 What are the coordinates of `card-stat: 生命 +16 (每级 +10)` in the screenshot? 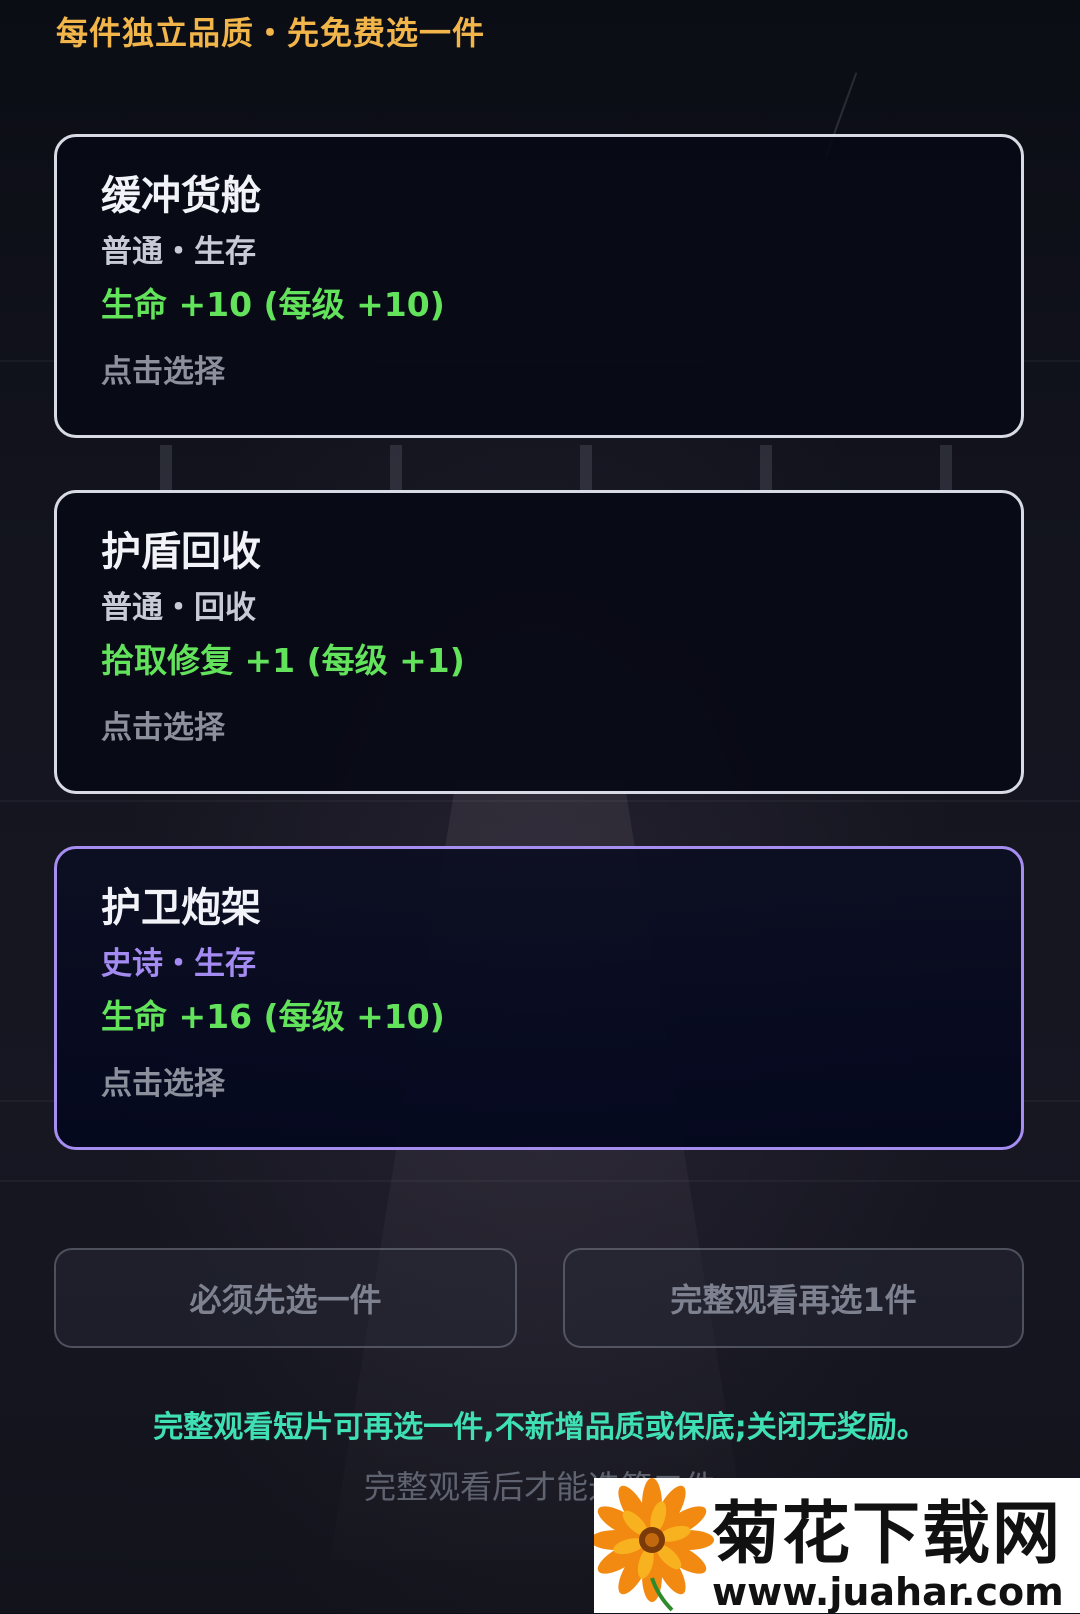 It's located at (273, 1016).